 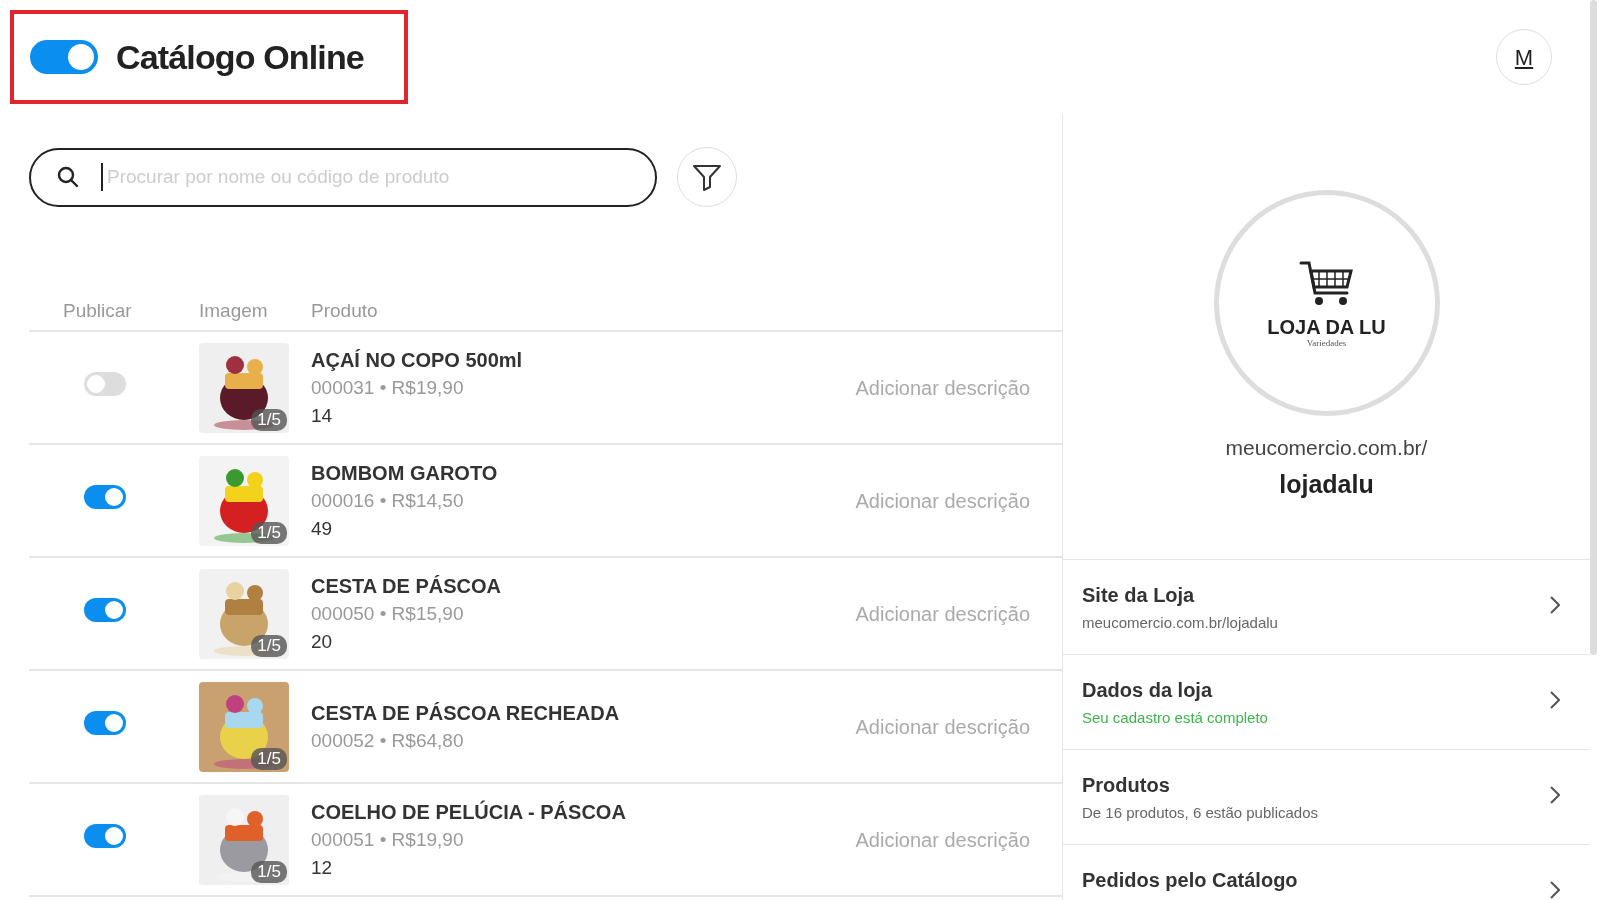 What do you see at coordinates (322, 867) in the screenshot?
I see `product-stock: 12` at bounding box center [322, 867].